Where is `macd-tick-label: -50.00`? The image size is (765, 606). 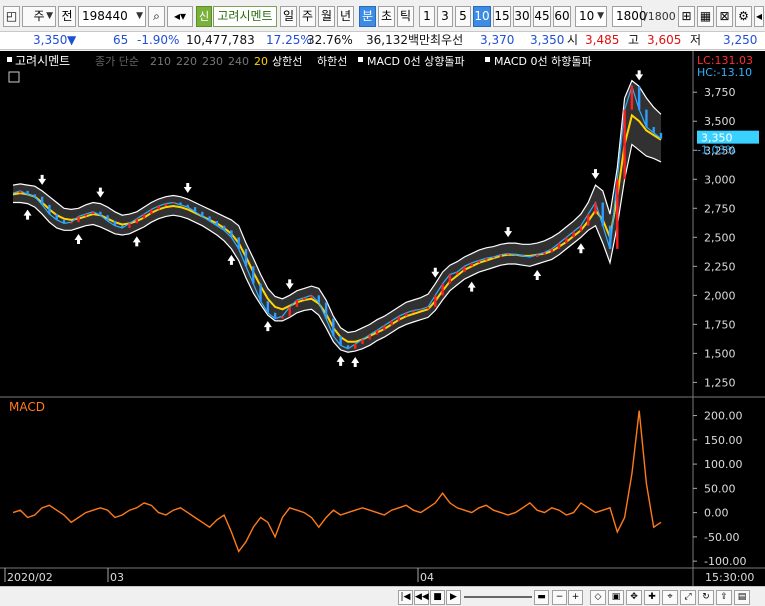 macd-tick-label: -50.00 is located at coordinates (721, 537).